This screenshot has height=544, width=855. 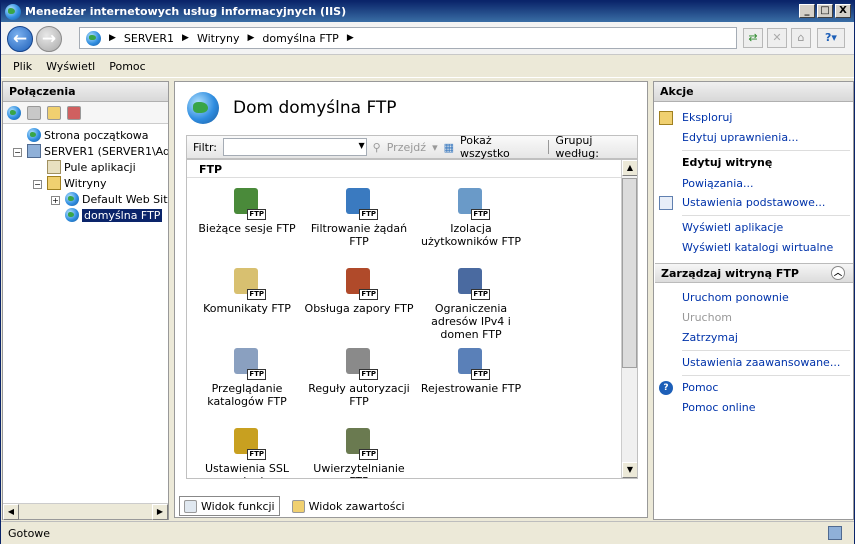 I want to click on minimize-button: _, so click(x=807, y=11).